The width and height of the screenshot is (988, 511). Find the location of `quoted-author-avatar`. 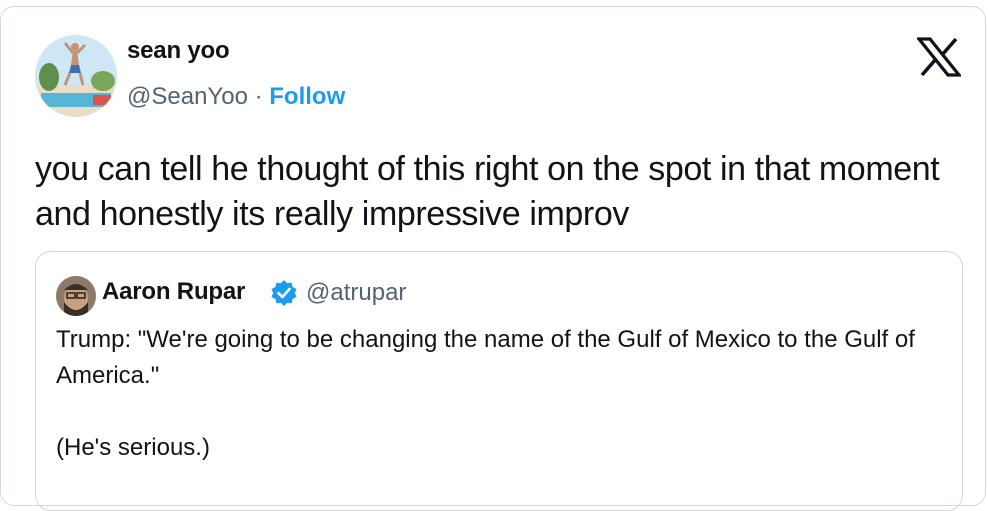

quoted-author-avatar is located at coordinates (76, 296).